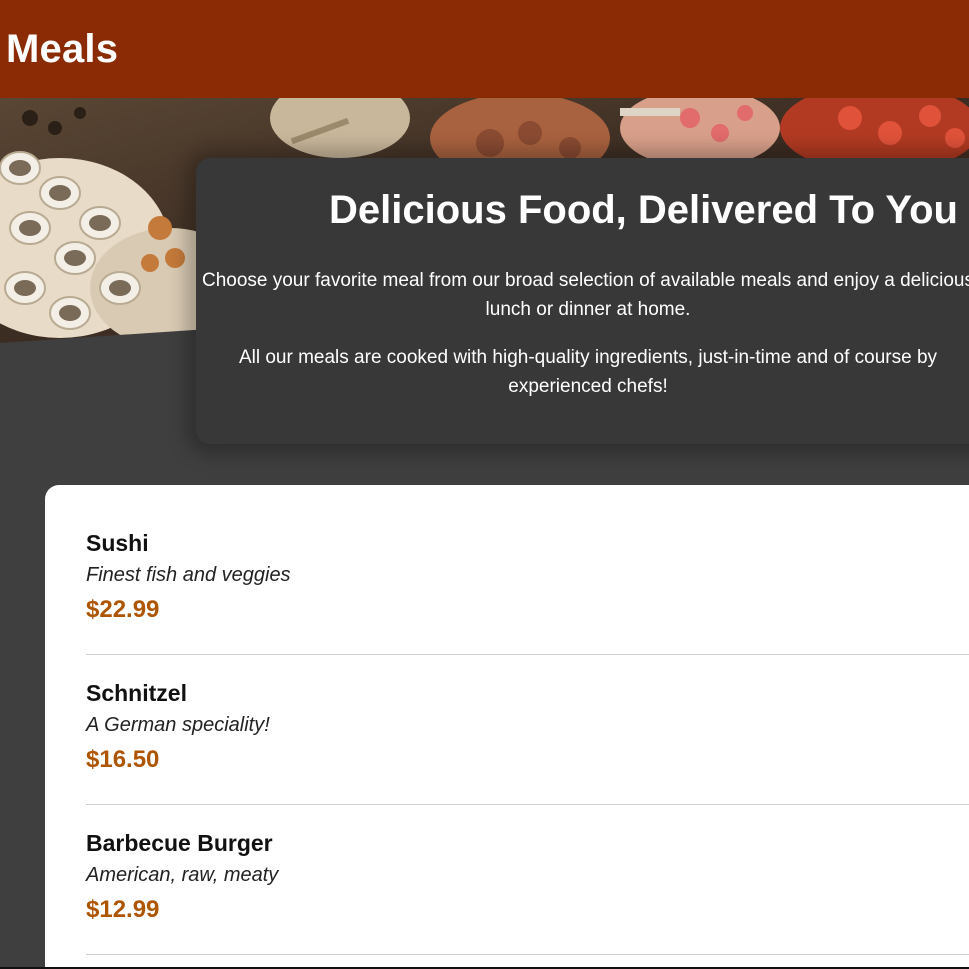 Image resolution: width=969 pixels, height=969 pixels. Describe the element at coordinates (117, 543) in the screenshot. I see `meal-name: Sushi` at that location.